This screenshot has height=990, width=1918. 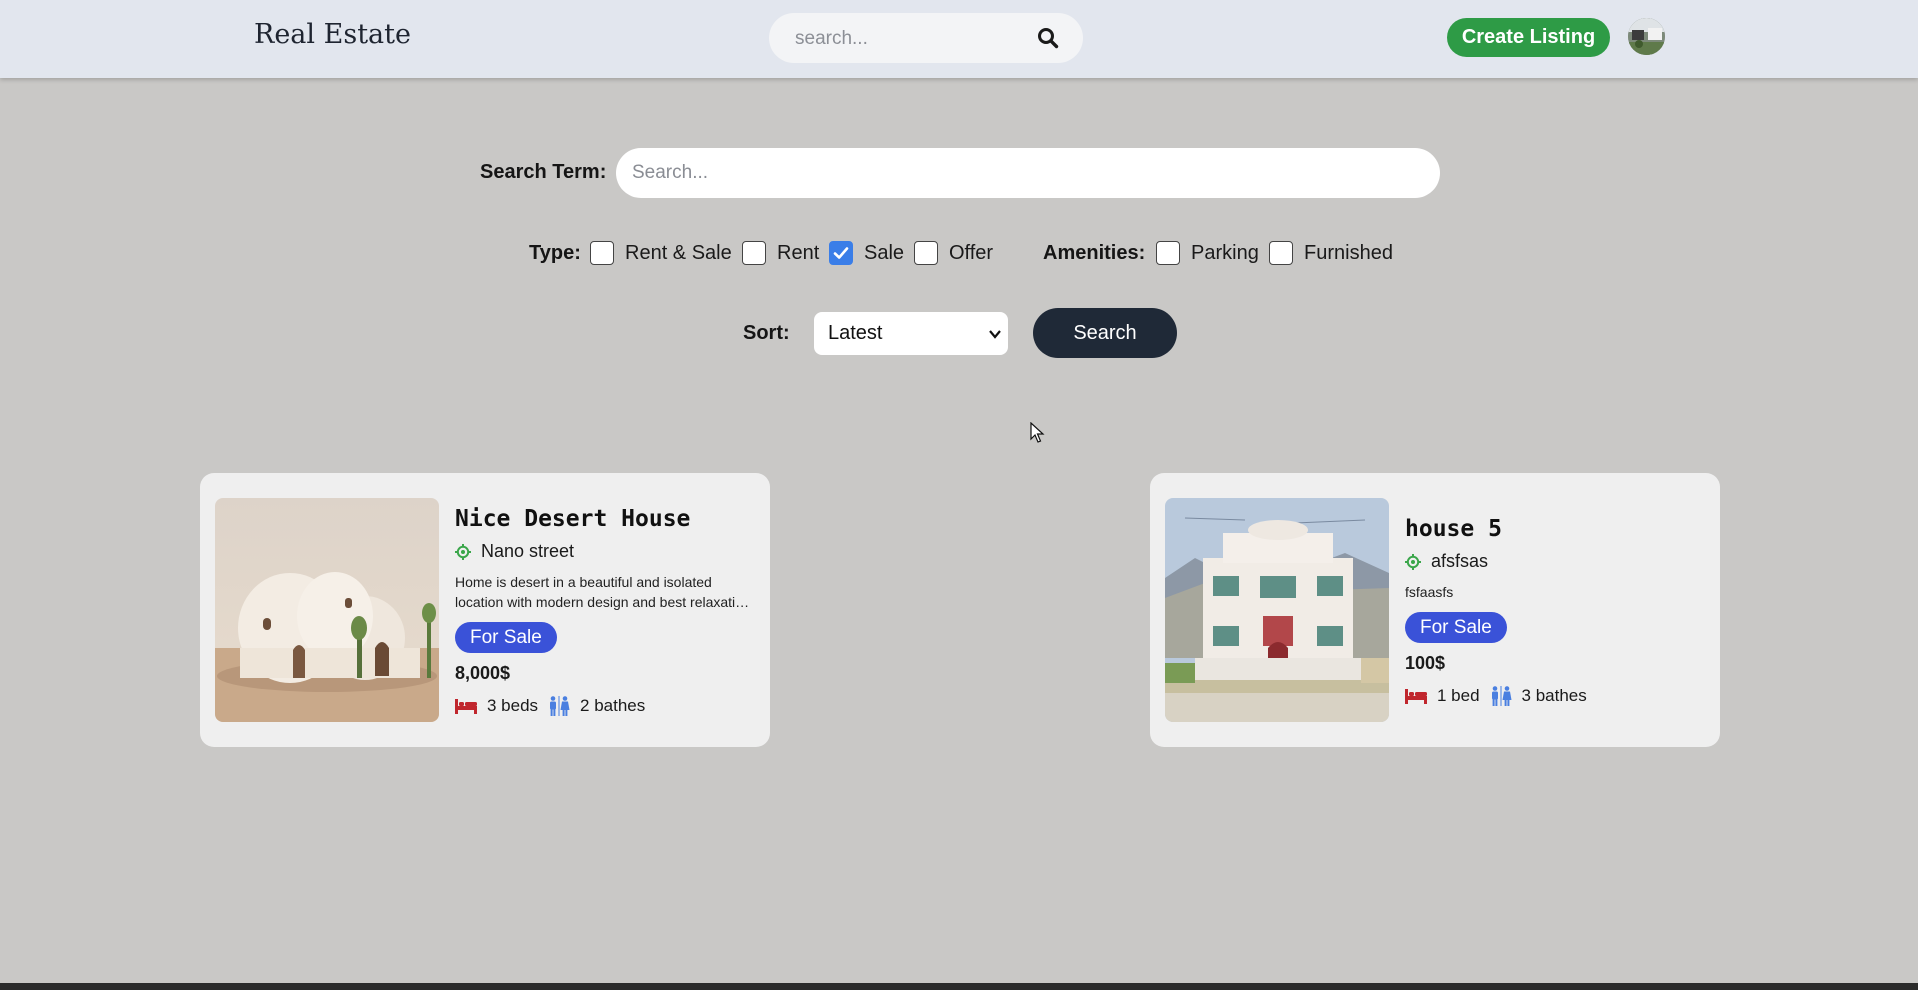 I want to click on sort-label: Sort:, so click(x=766, y=333).